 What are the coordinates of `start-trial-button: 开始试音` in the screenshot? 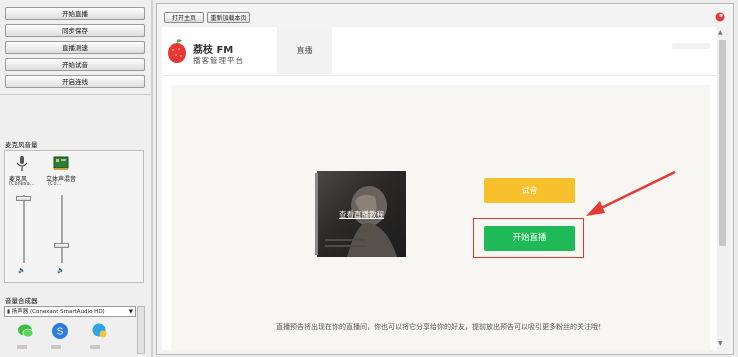 It's located at (75, 64).